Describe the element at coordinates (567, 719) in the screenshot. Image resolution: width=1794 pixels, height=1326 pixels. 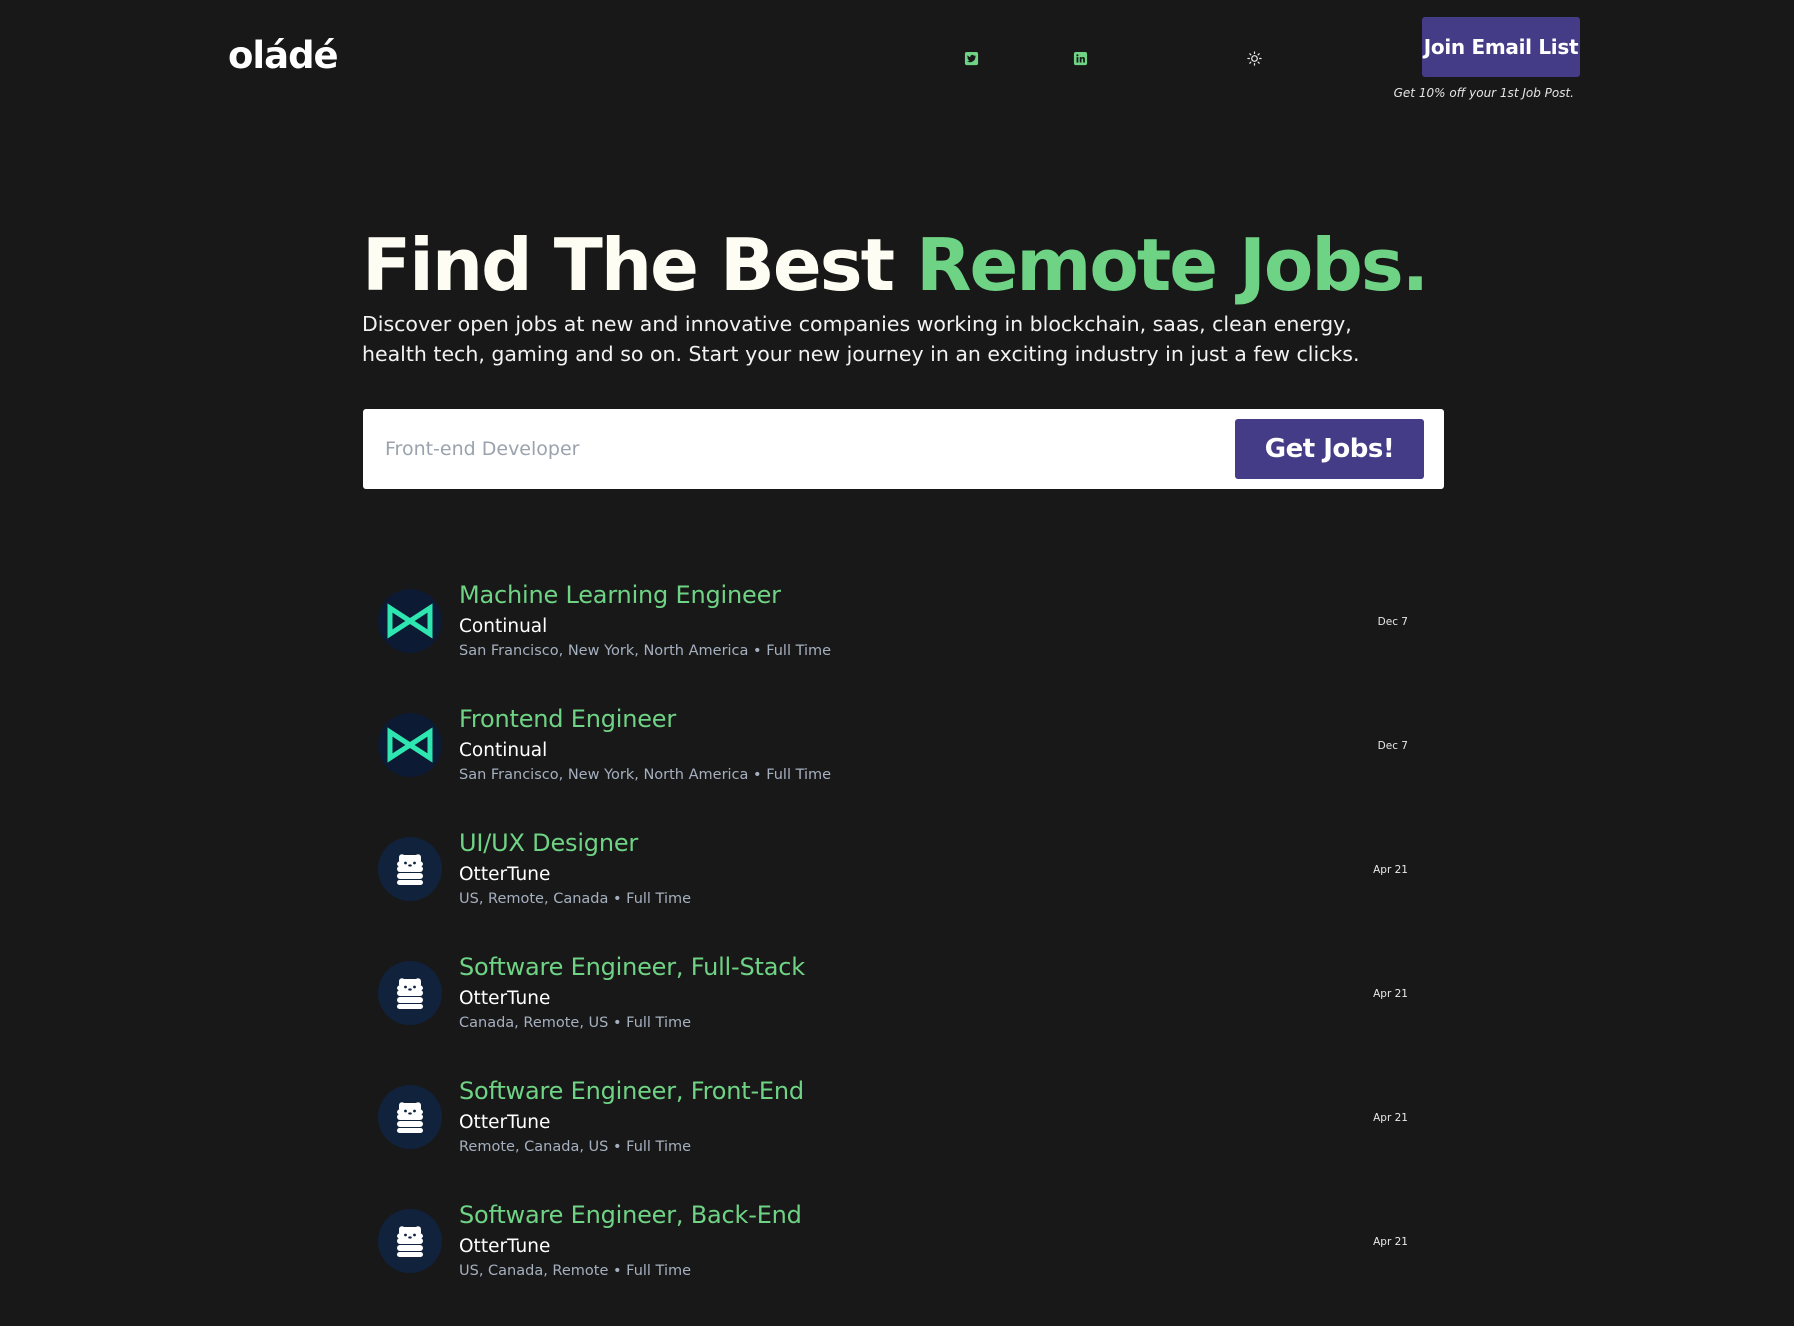
I see `job-title: Frontend Engineer` at that location.